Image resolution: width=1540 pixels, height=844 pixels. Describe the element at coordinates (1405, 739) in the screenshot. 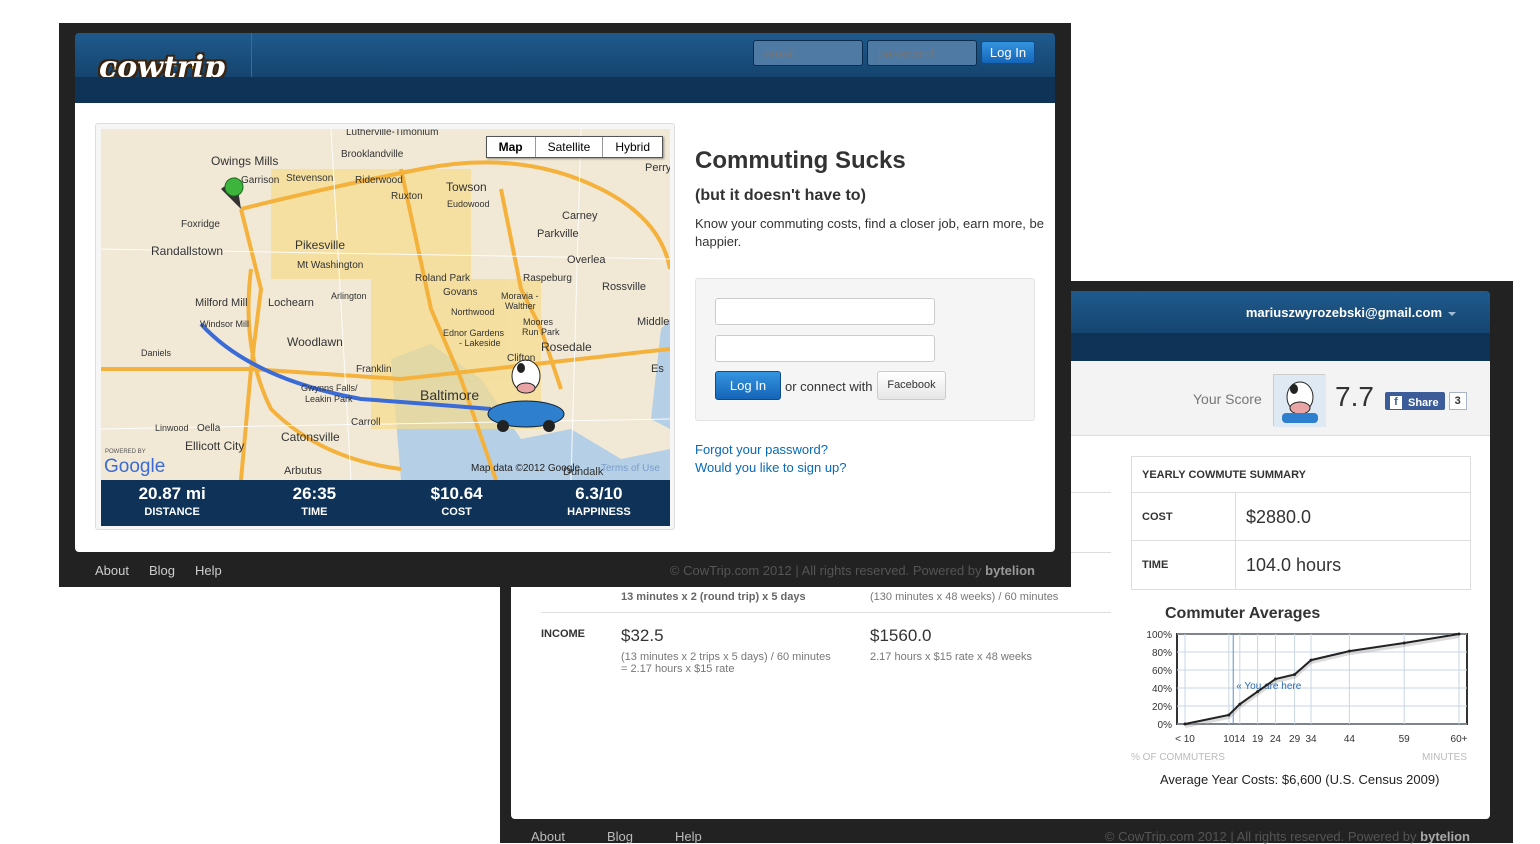

I see `x-tick-label: 59` at that location.